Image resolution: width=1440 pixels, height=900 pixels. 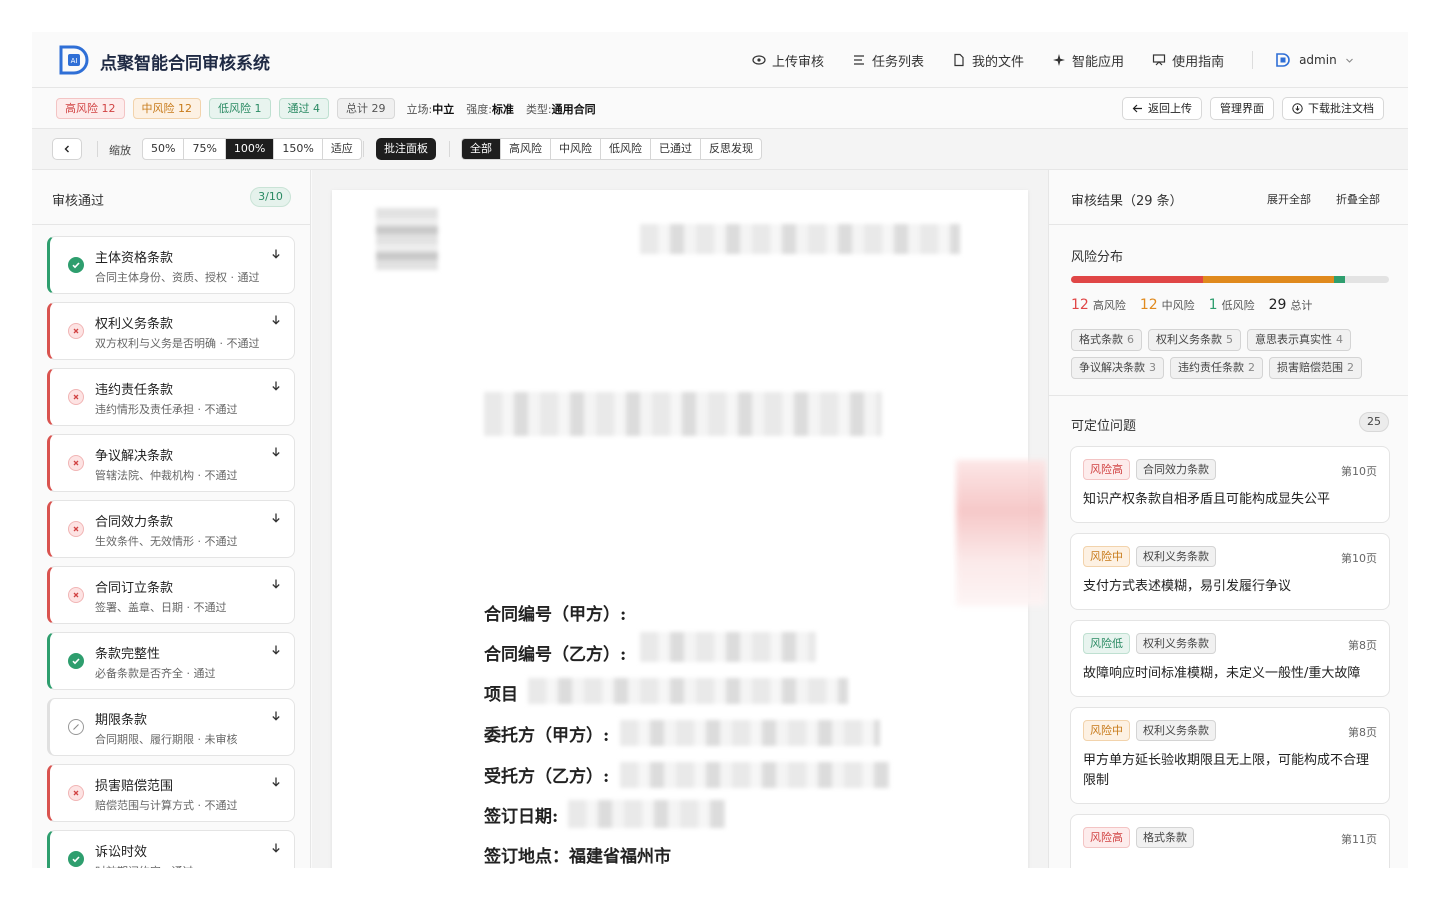 What do you see at coordinates (121, 852) in the screenshot?
I see `checklist-item-title: 诉讼时效` at bounding box center [121, 852].